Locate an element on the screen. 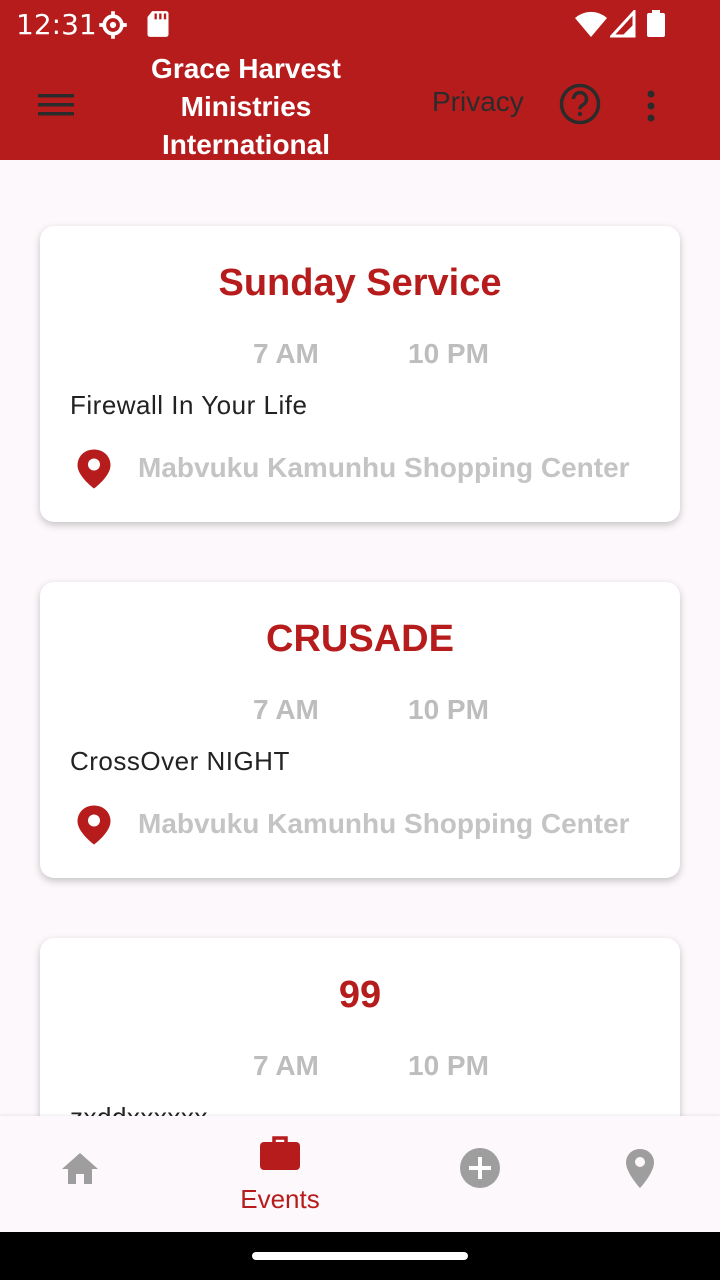 This screenshot has width=720, height=1280. nav-item-location is located at coordinates (635, 1174).